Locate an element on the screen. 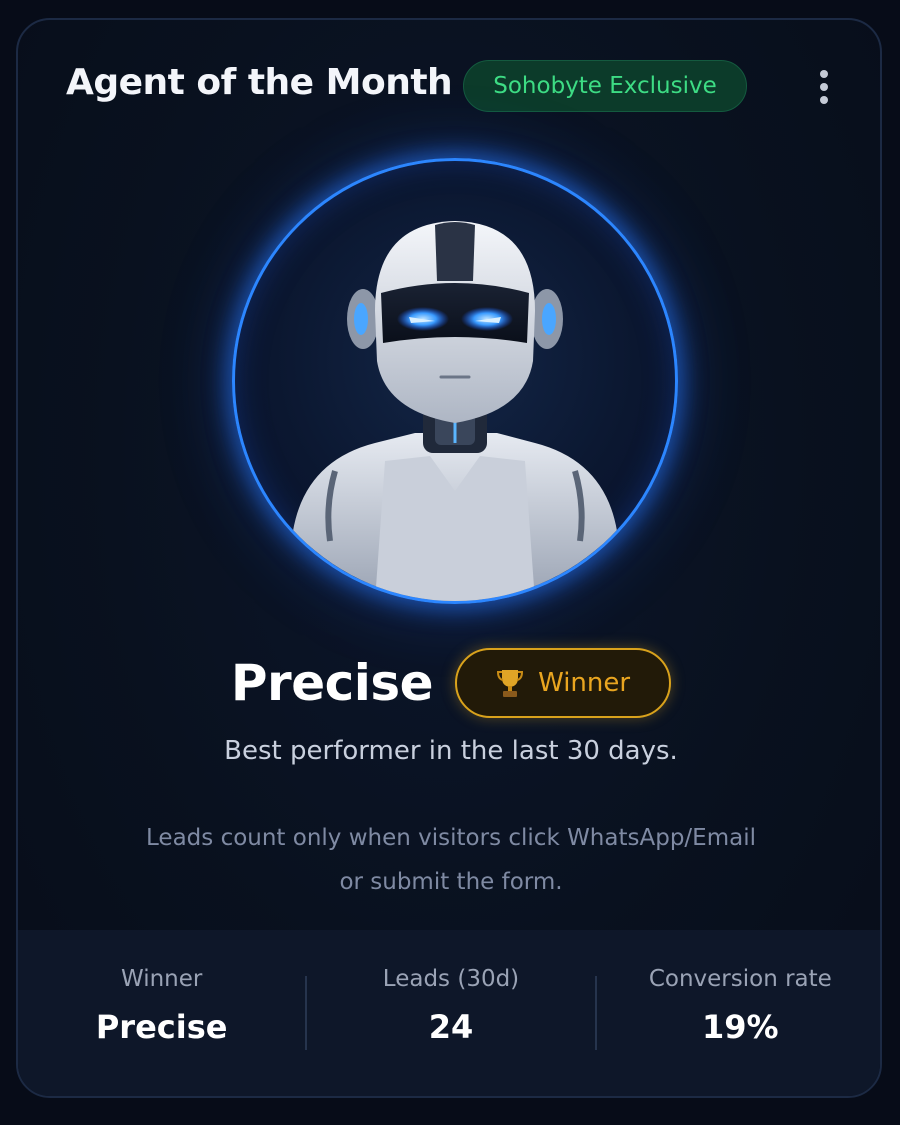 This screenshot has width=900, height=1125. exclusive-badge: Sohobyte Exclusive is located at coordinates (605, 86).